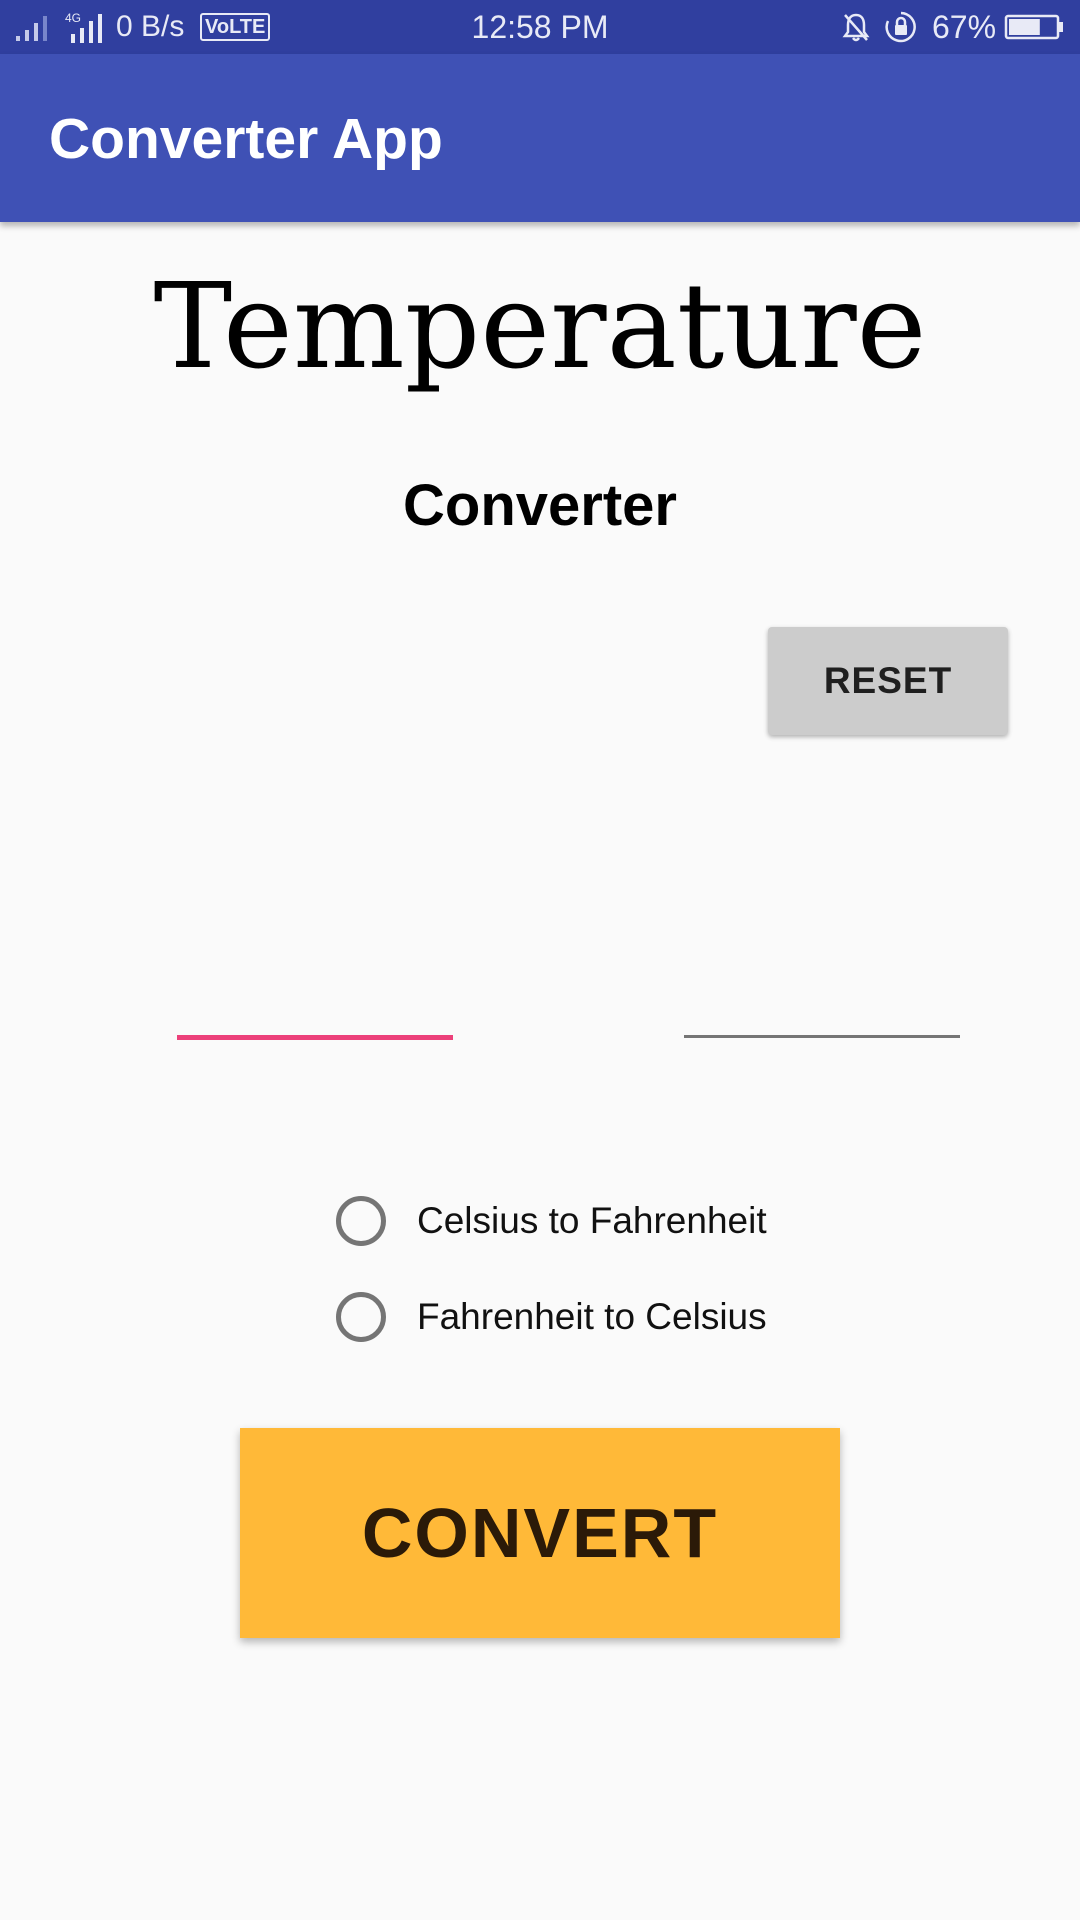  I want to click on result-field, so click(822, 1006).